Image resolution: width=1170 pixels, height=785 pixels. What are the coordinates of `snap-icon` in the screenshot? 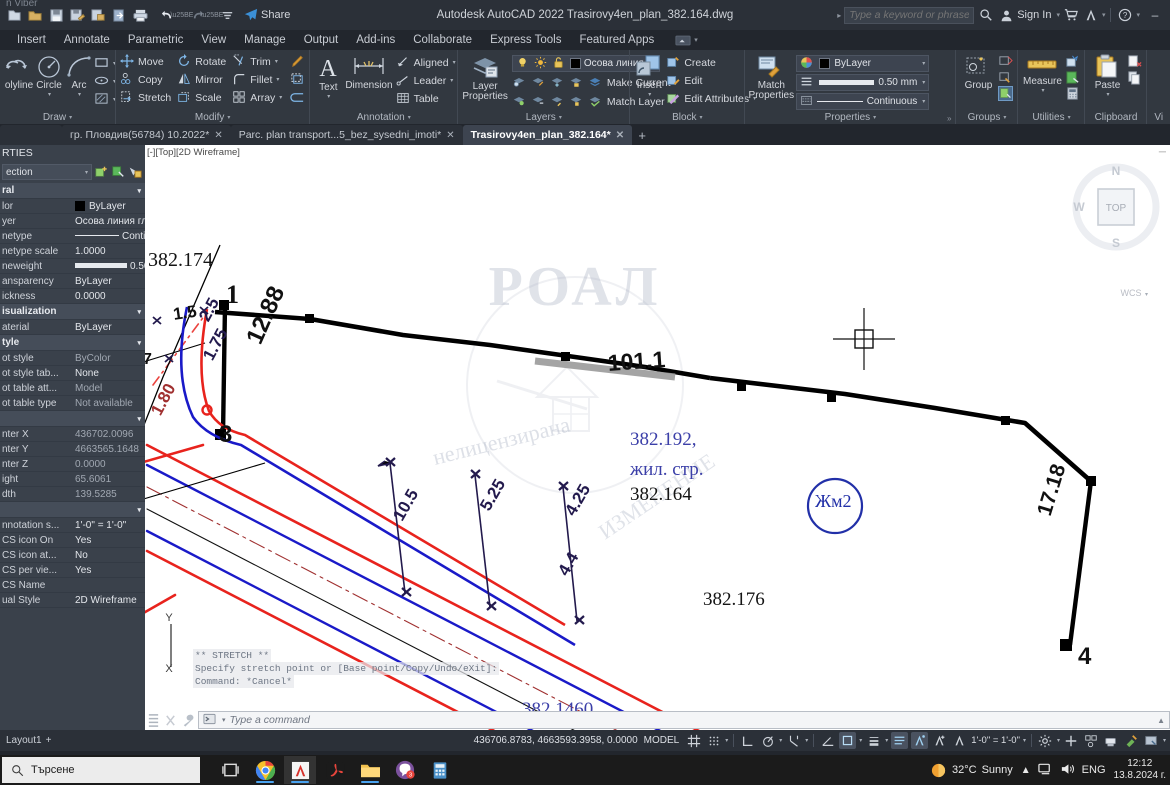 It's located at (713, 740).